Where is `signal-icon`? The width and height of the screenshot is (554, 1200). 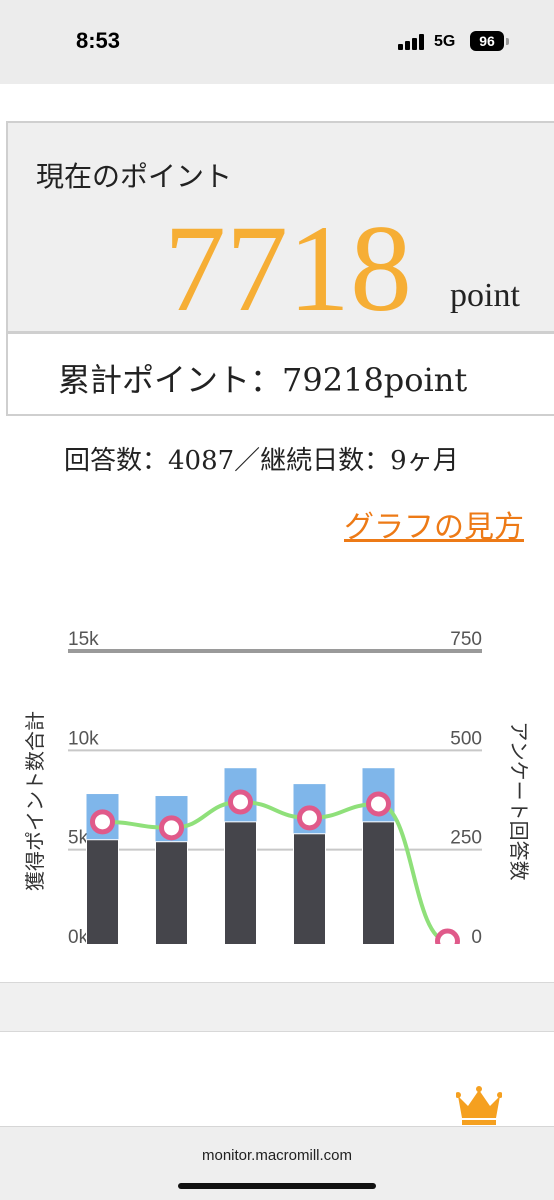
signal-icon is located at coordinates (412, 42).